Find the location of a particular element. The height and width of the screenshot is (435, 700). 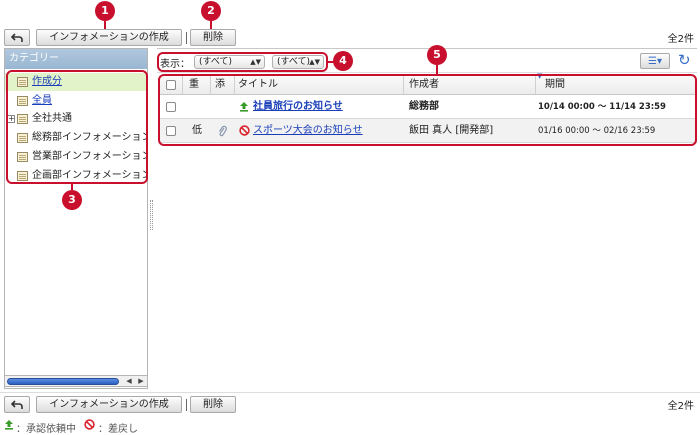

bottom-divider is located at coordinates (350, 392).